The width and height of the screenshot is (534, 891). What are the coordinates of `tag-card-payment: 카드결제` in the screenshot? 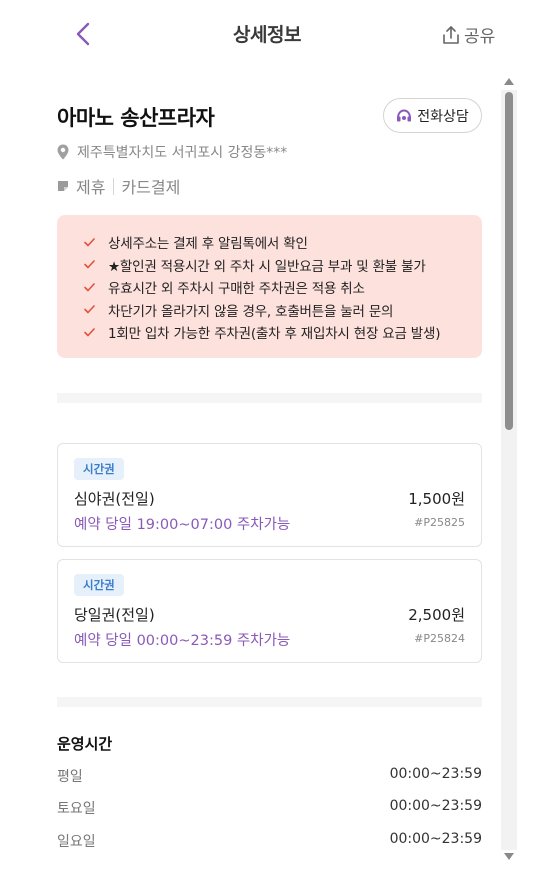 It's located at (151, 187).